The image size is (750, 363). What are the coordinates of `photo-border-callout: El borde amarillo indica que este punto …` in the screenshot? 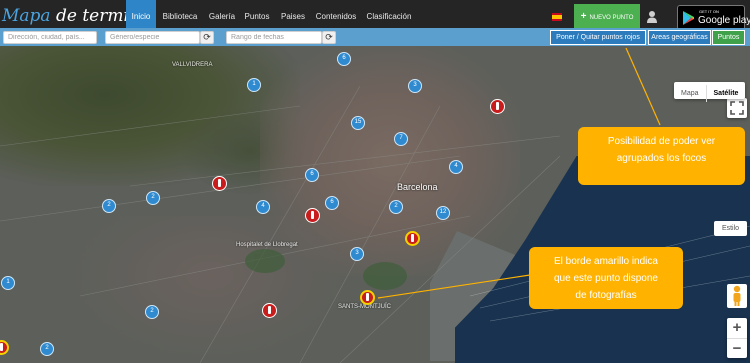 It's located at (606, 278).